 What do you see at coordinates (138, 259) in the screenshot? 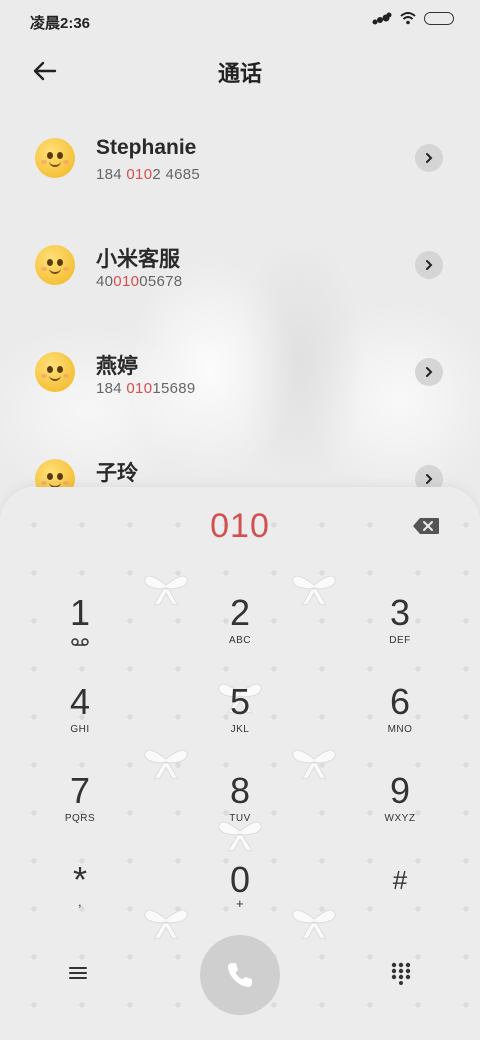
I see `contact-name: 小米客服` at bounding box center [138, 259].